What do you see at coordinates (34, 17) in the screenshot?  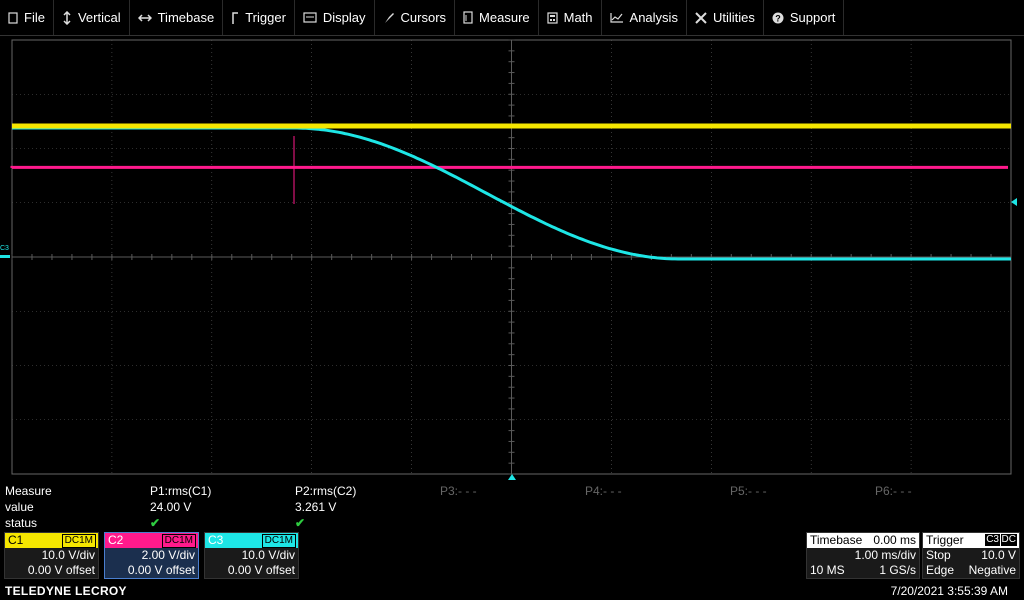 I see `menu-file-label: File` at bounding box center [34, 17].